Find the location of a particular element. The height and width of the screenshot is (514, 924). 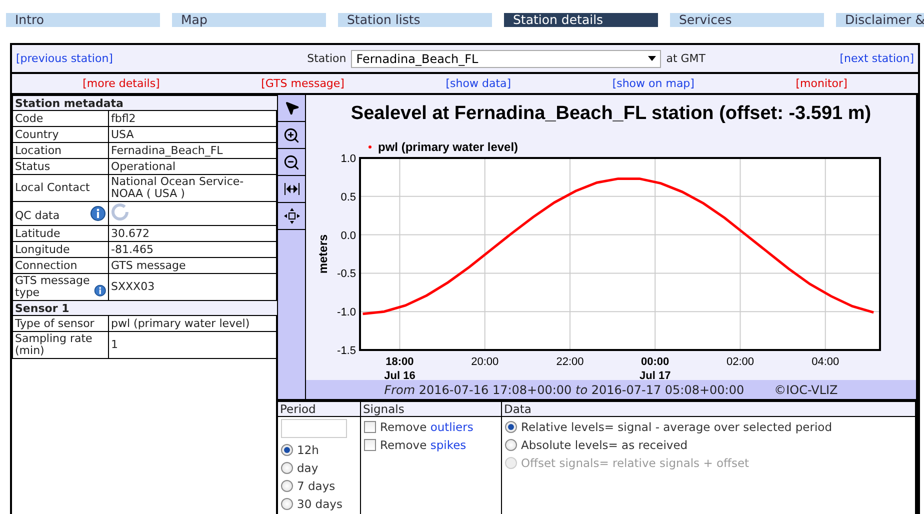

option-link: spikes is located at coordinates (448, 445).